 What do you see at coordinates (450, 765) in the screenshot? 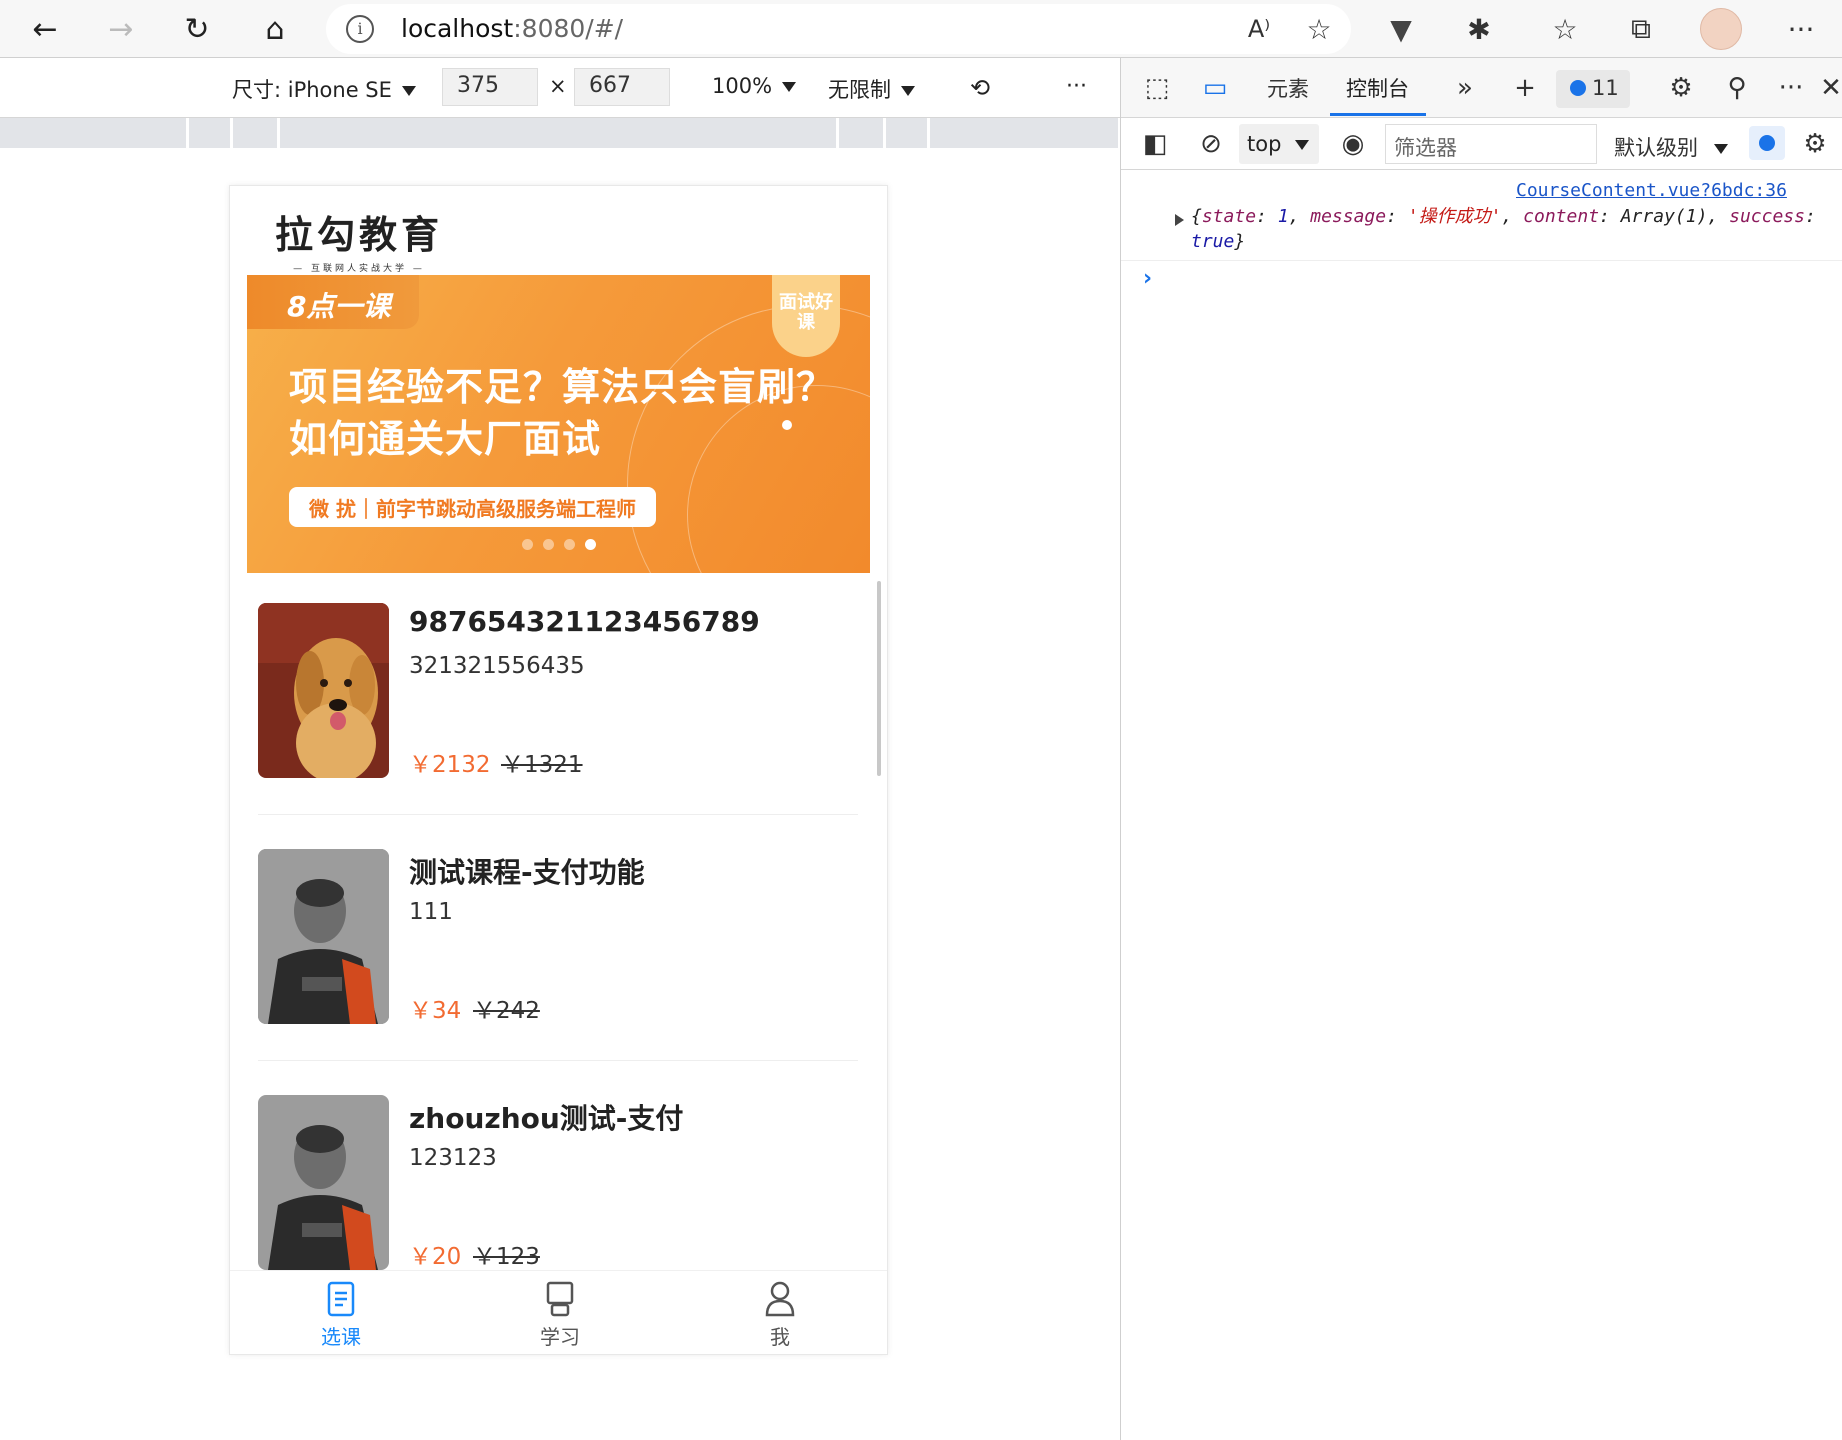
I see `course-price: ￥2132` at bounding box center [450, 765].